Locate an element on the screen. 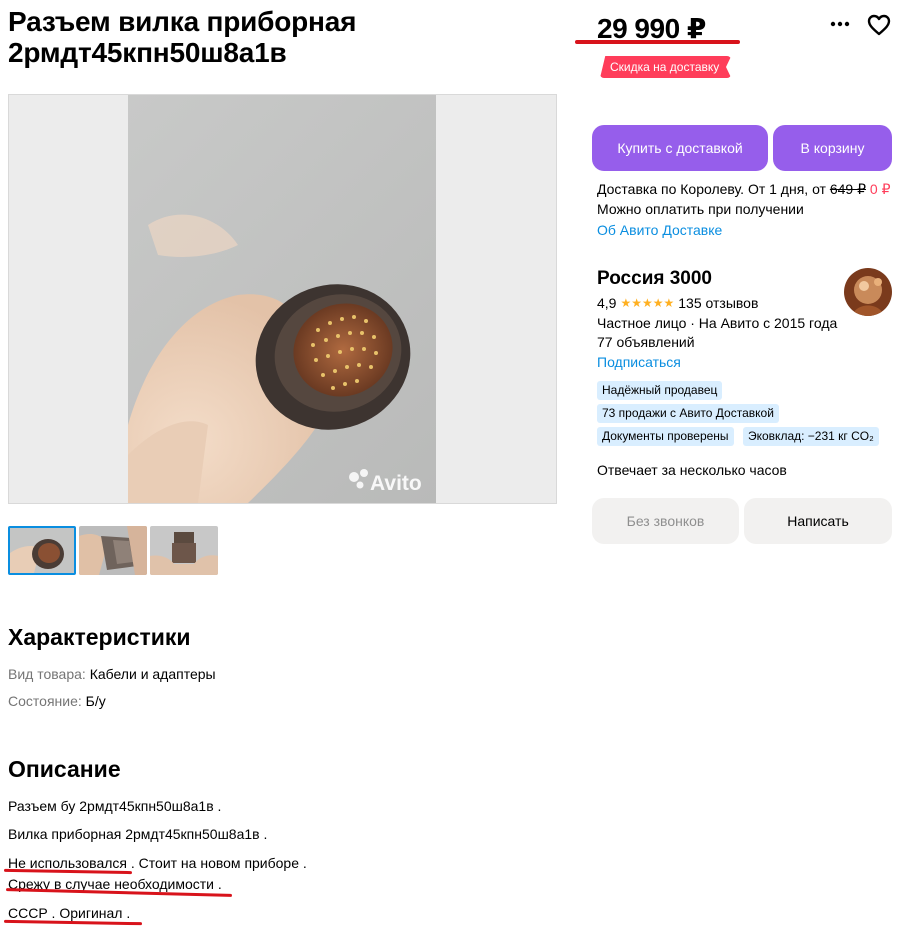 Image resolution: width=923 pixels, height=943 pixels. gallery-backdrop-left is located at coordinates (68, 299).